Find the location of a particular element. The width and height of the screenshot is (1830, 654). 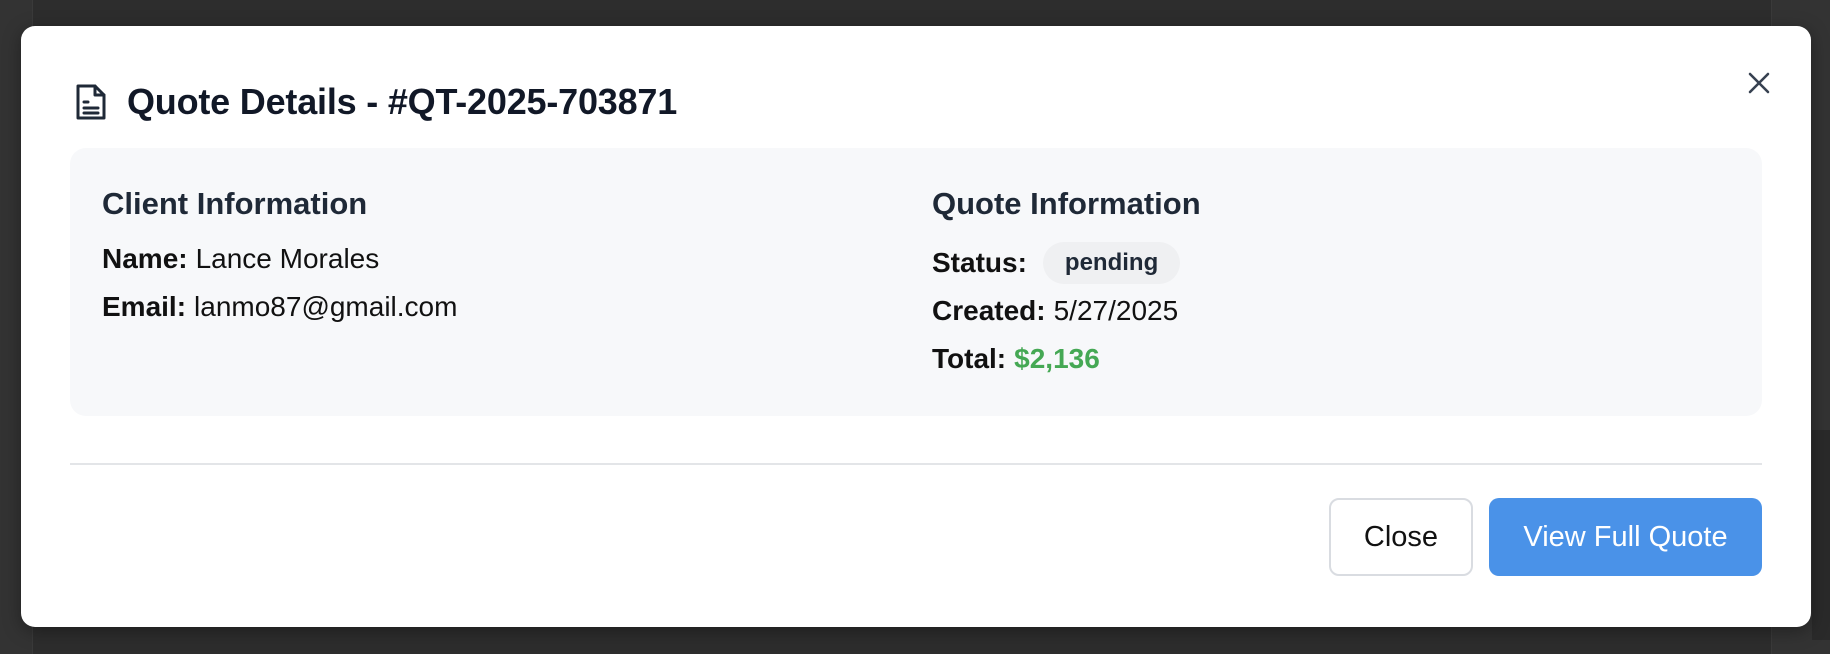

created-row: Created: 5/27/2025 is located at coordinates (1066, 311).